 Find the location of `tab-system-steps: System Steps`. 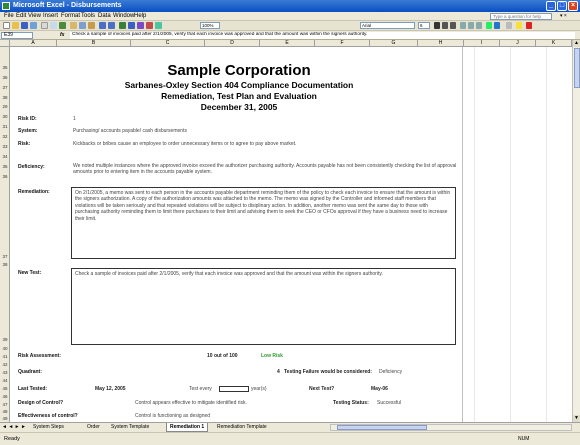

tab-system-steps: System Steps is located at coordinates (48, 427).